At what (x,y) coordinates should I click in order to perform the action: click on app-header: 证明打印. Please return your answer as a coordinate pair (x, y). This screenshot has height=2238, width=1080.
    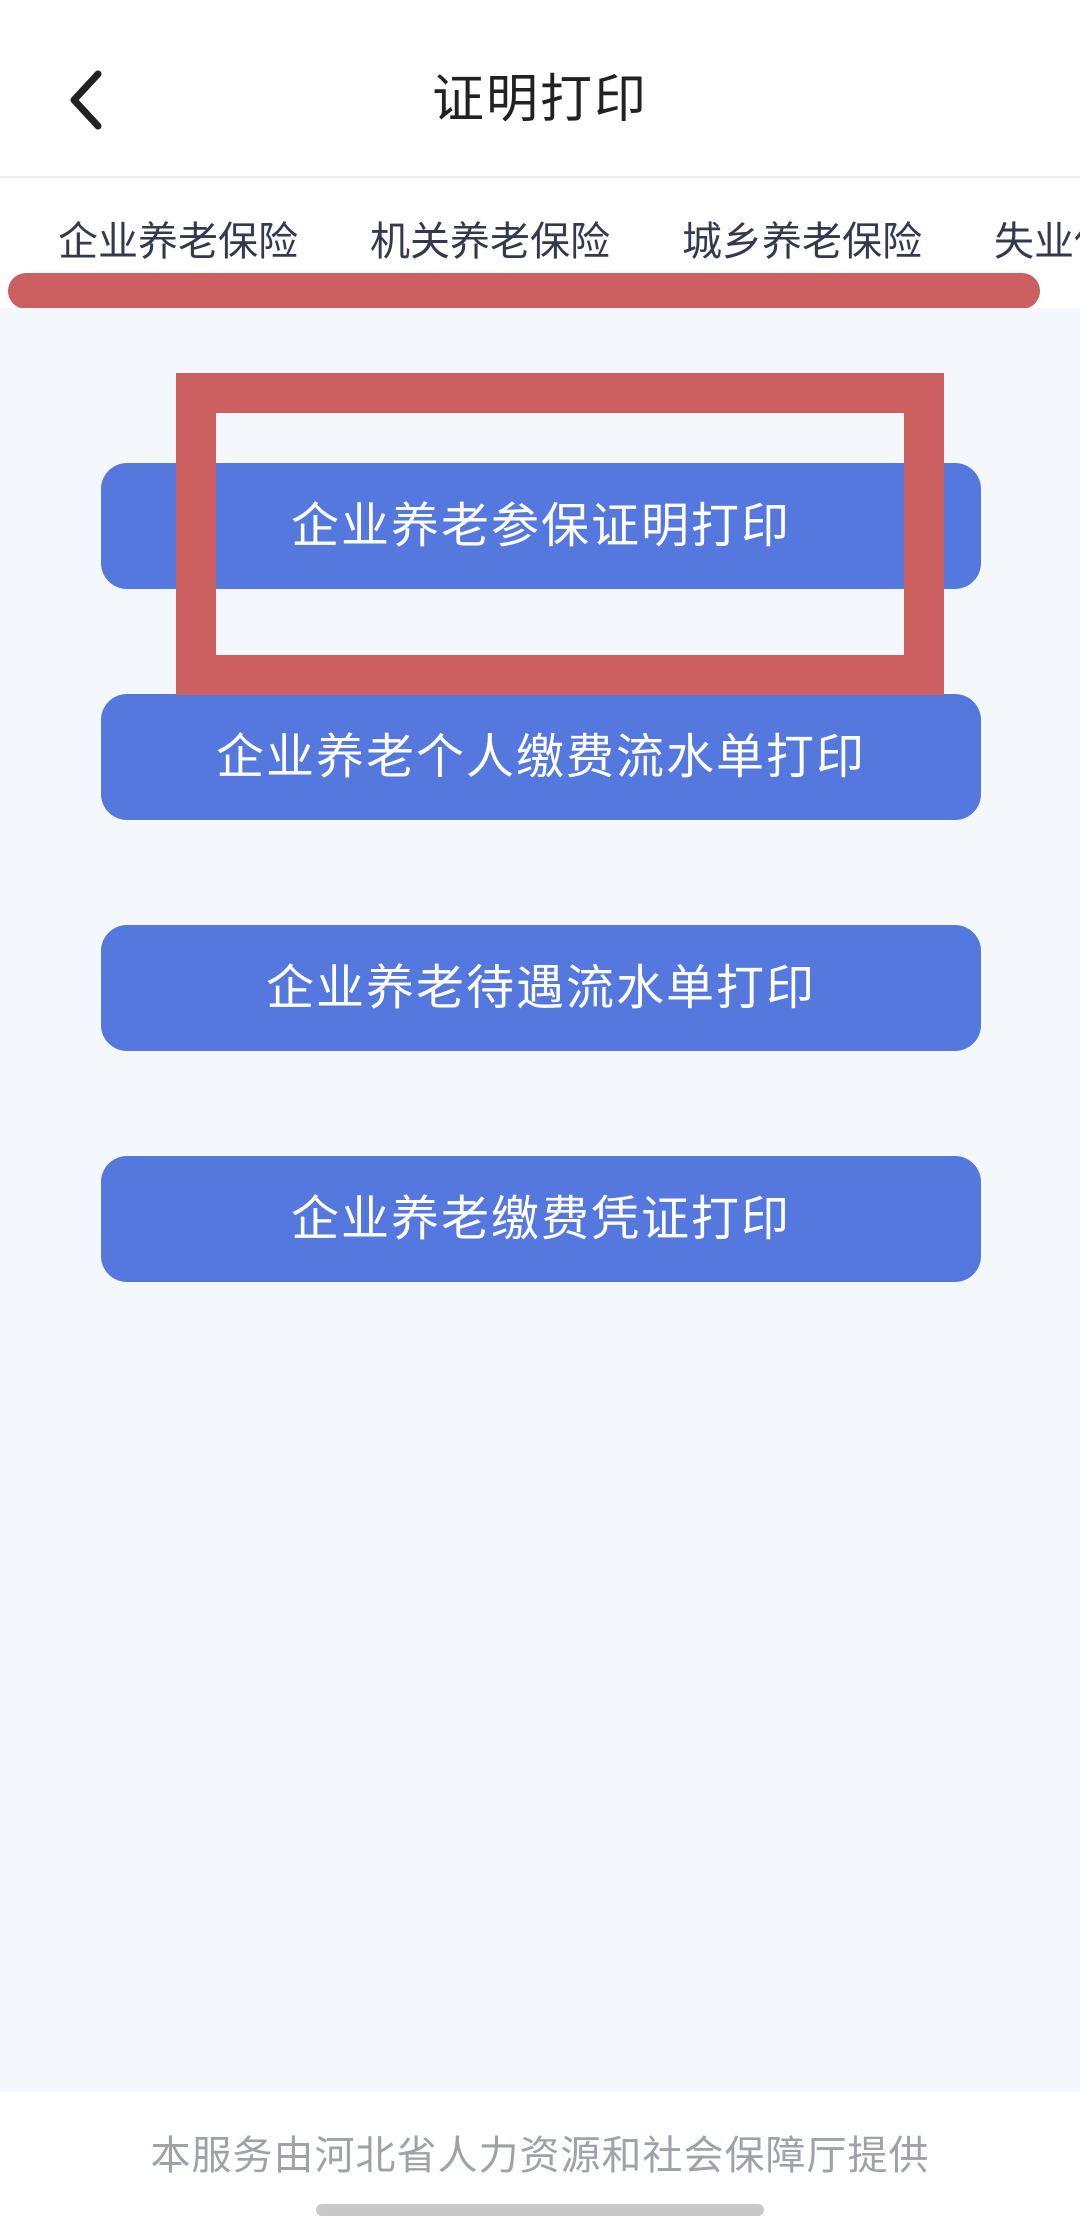
    Looking at the image, I should click on (540, 89).